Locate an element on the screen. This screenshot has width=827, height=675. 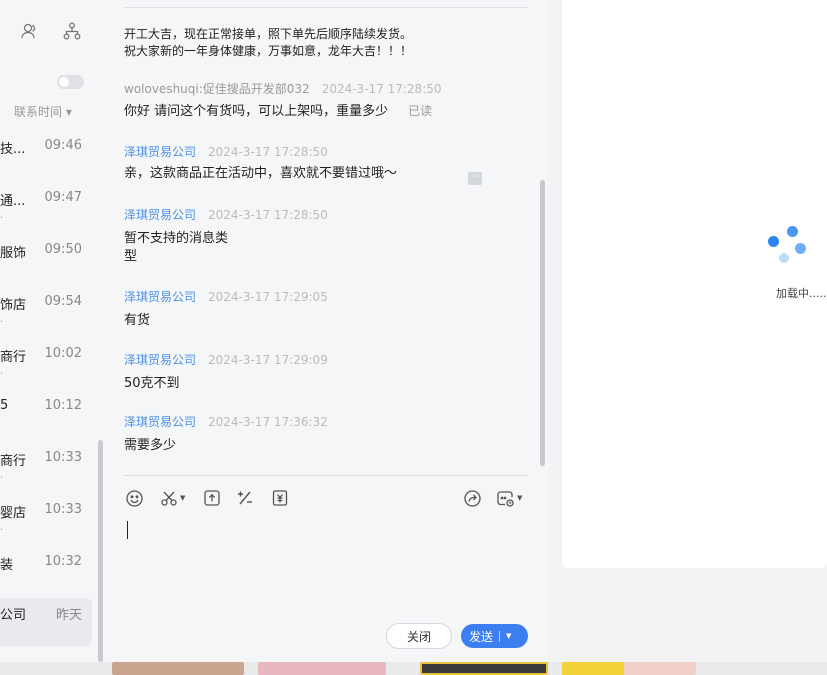
message-text: 有货 is located at coordinates (137, 320).